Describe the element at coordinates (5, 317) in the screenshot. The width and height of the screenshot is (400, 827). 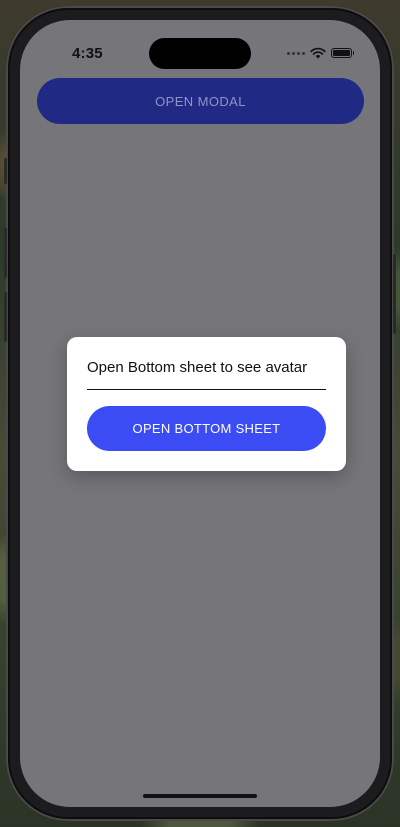
I see `volume-down-button` at that location.